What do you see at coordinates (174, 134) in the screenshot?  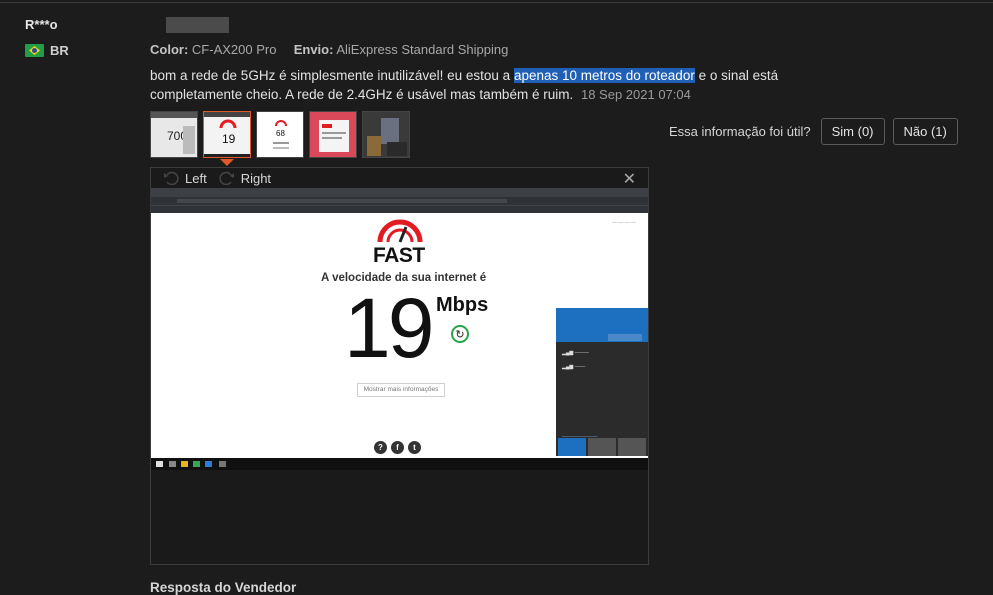 I see `thumbnail-1: 700` at bounding box center [174, 134].